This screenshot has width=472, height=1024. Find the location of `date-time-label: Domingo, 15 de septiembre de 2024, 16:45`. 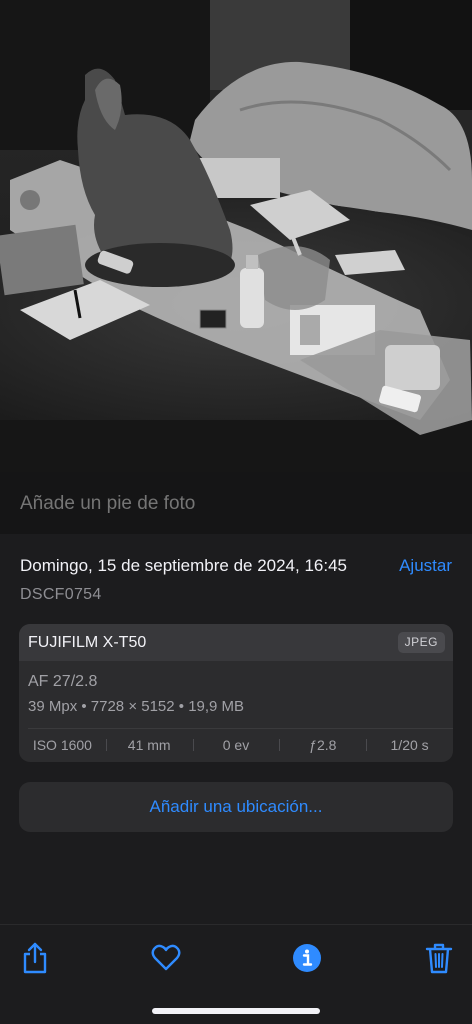

date-time-label: Domingo, 15 de septiembre de 2024, 16:45 is located at coordinates (184, 565).